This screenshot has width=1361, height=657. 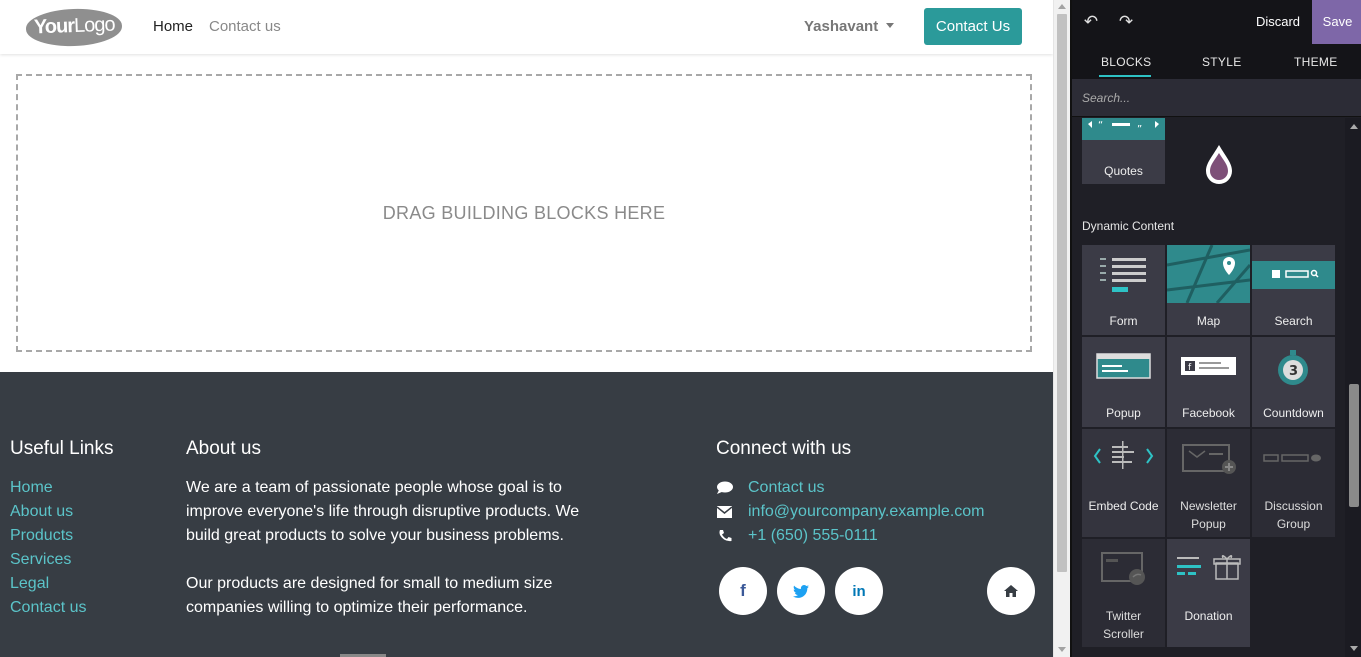 I want to click on tab-blocks: BLOCKS, so click(x=1125, y=66).